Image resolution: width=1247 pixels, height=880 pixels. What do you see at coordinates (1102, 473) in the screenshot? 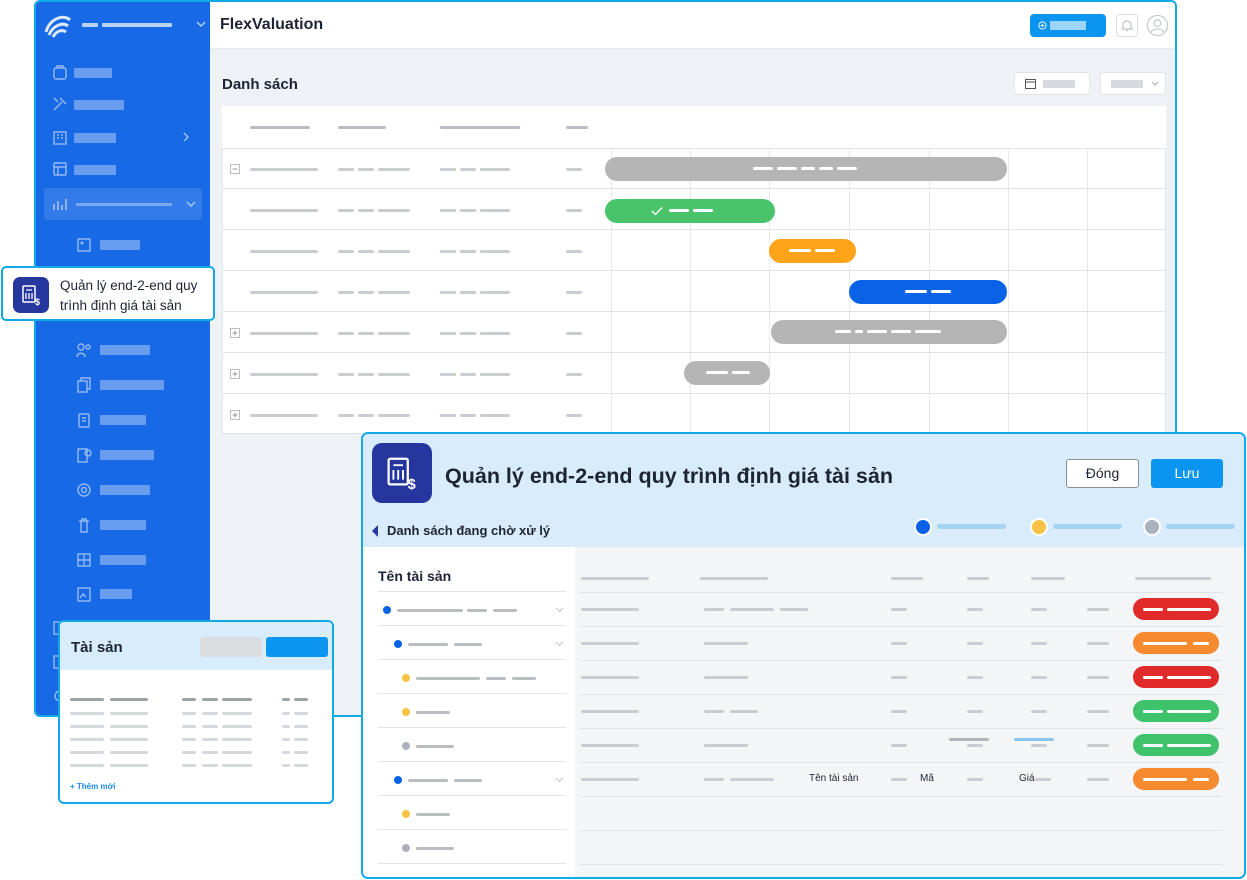
I see `close-button: Đóng` at bounding box center [1102, 473].